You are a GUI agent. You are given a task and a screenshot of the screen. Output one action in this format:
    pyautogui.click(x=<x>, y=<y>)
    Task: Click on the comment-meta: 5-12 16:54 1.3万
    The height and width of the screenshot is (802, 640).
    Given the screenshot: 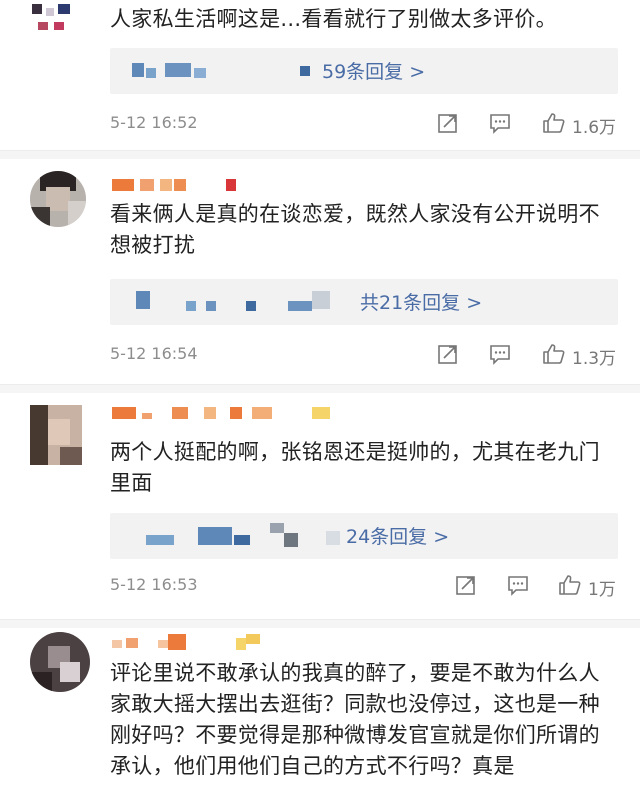 What is the action you would take?
    pyautogui.click(x=364, y=355)
    